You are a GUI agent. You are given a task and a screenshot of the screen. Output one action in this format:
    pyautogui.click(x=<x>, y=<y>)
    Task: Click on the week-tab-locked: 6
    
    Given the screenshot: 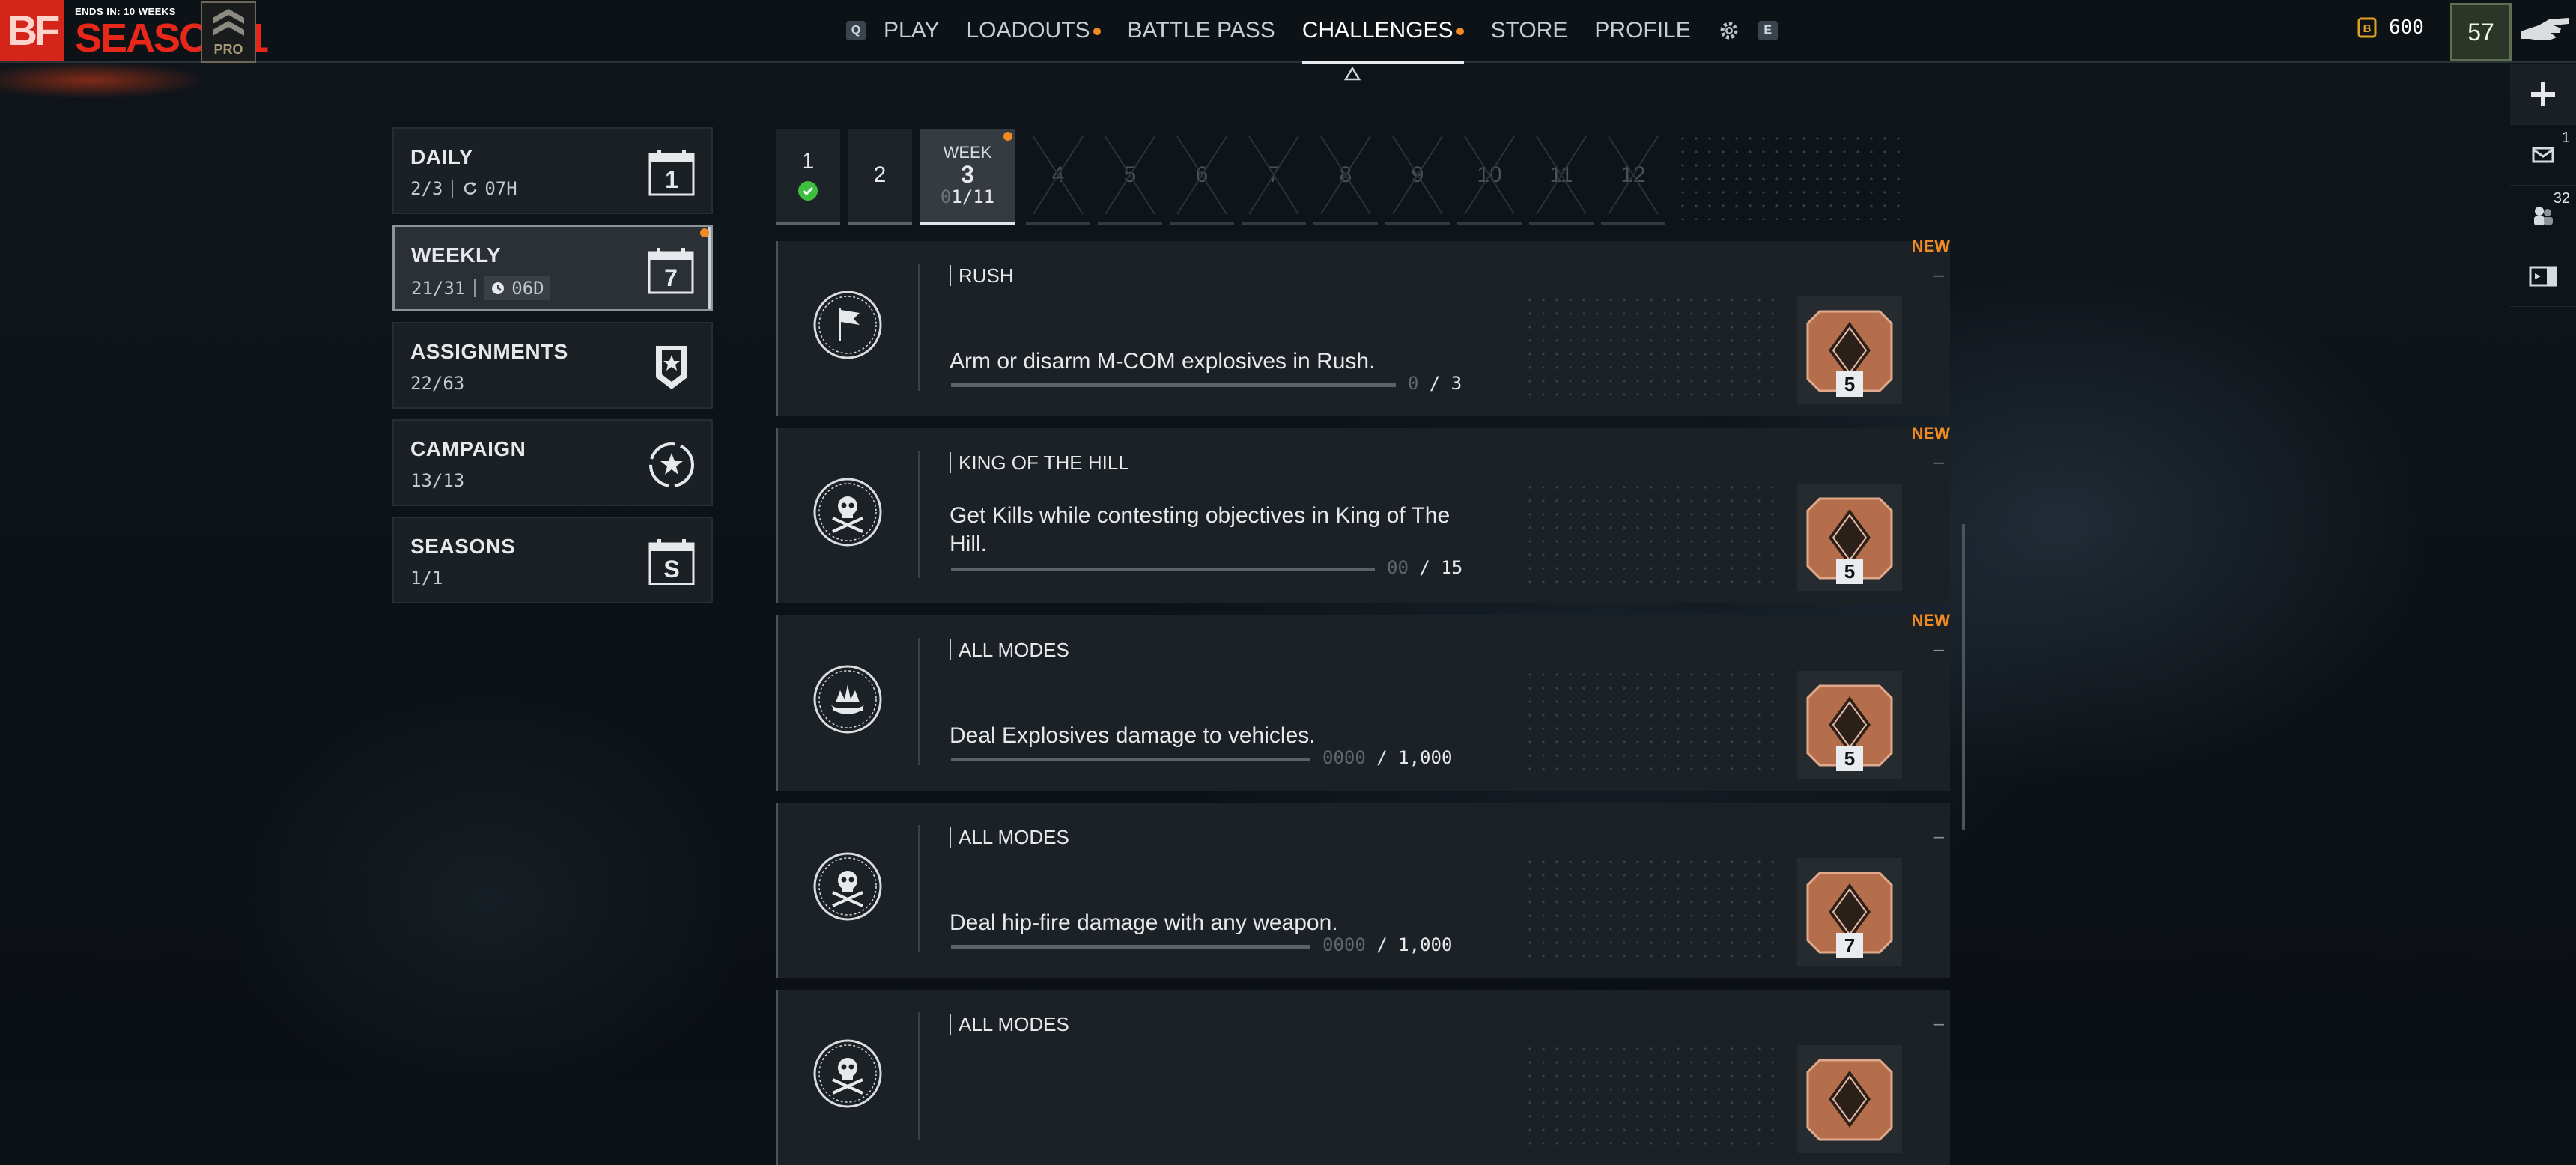 What is the action you would take?
    pyautogui.click(x=1202, y=177)
    